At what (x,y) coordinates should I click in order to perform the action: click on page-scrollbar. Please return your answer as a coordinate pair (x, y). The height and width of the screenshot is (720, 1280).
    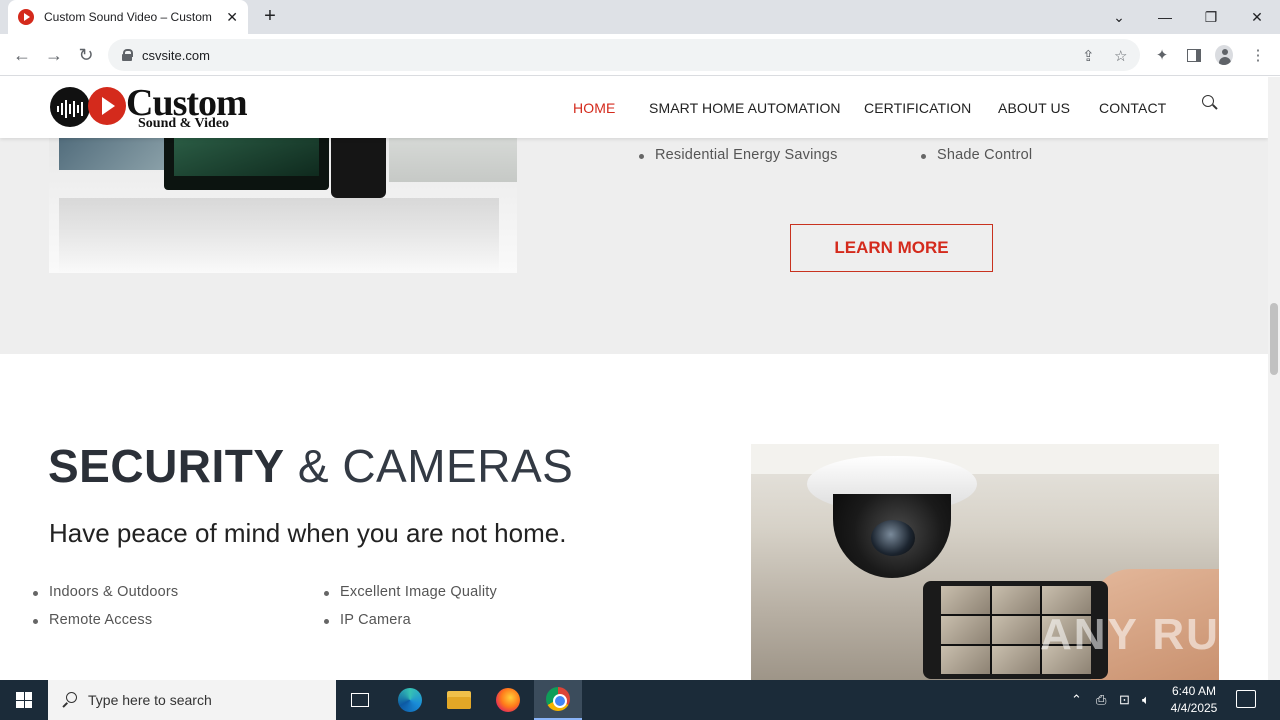
    Looking at the image, I should click on (1274, 378).